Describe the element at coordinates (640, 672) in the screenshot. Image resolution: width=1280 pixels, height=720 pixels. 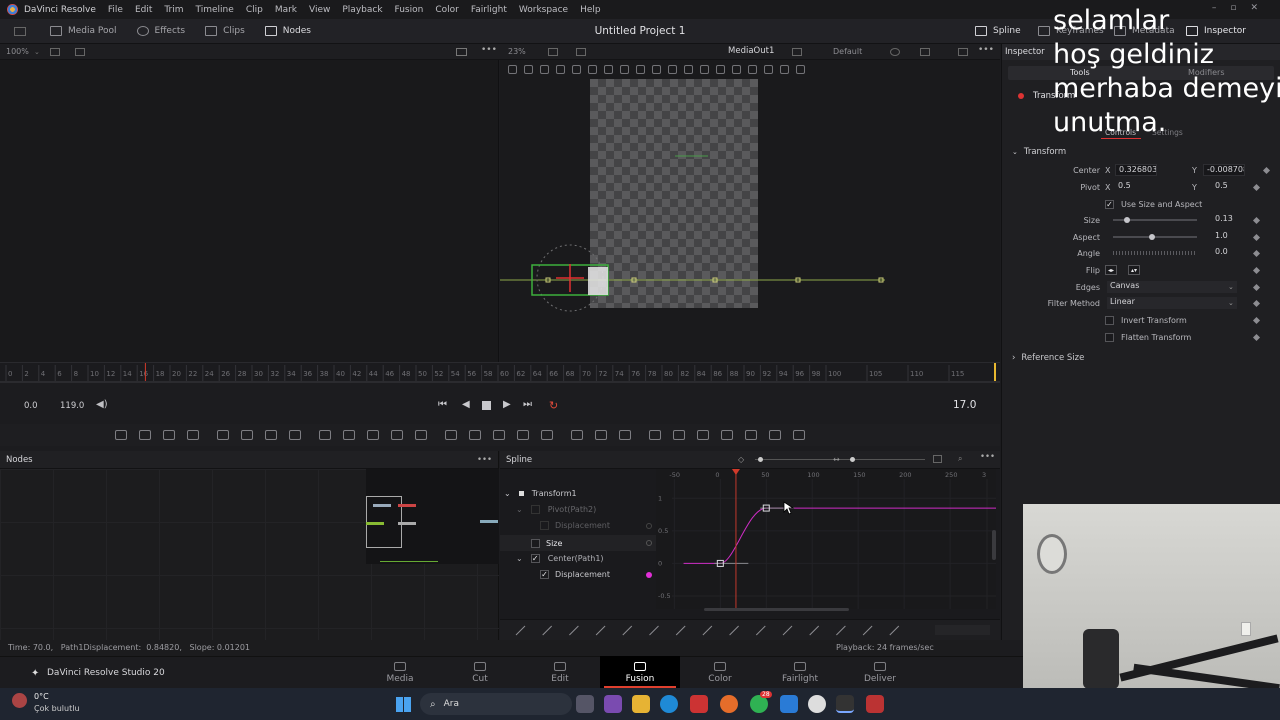
I see `page-fusion: Fusion` at that location.